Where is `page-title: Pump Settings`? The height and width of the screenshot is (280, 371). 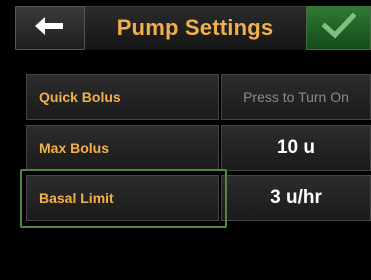
page-title: Pump Settings is located at coordinates (195, 27).